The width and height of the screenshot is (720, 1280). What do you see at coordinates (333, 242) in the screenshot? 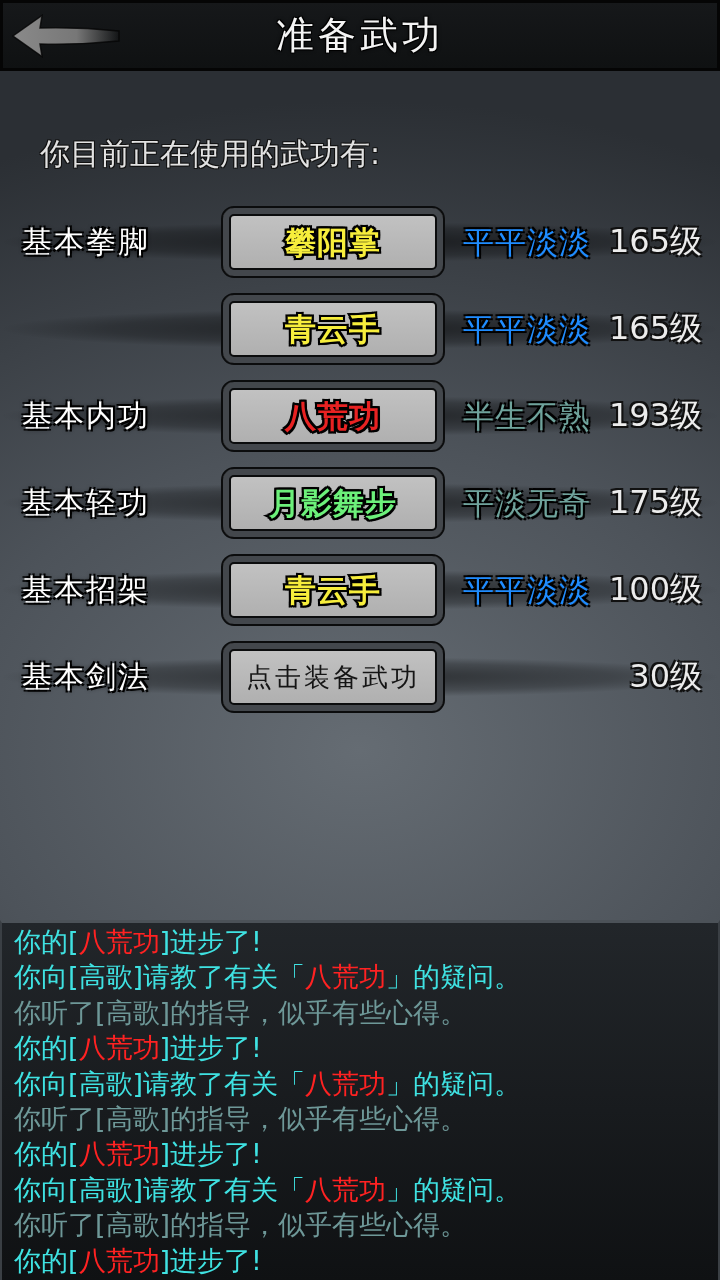
I see `skill-button: 攀阳掌` at bounding box center [333, 242].